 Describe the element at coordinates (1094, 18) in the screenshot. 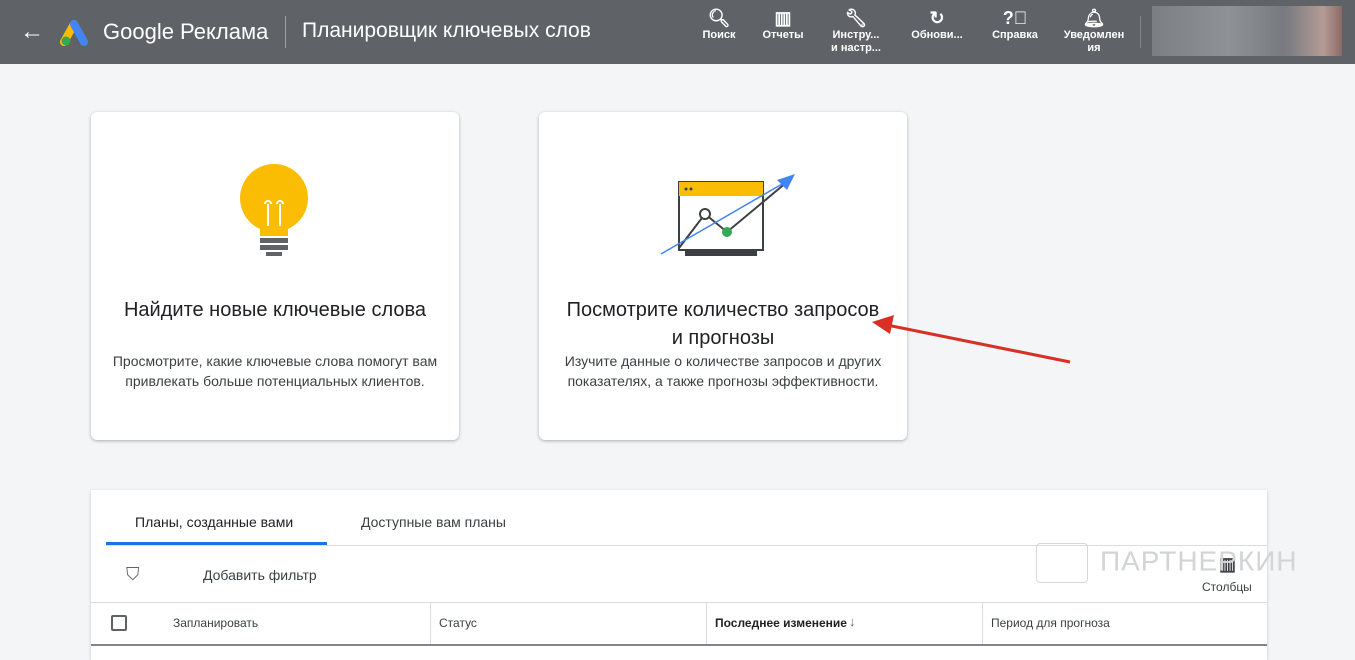

I see `bell-icon: 🔔︎` at that location.